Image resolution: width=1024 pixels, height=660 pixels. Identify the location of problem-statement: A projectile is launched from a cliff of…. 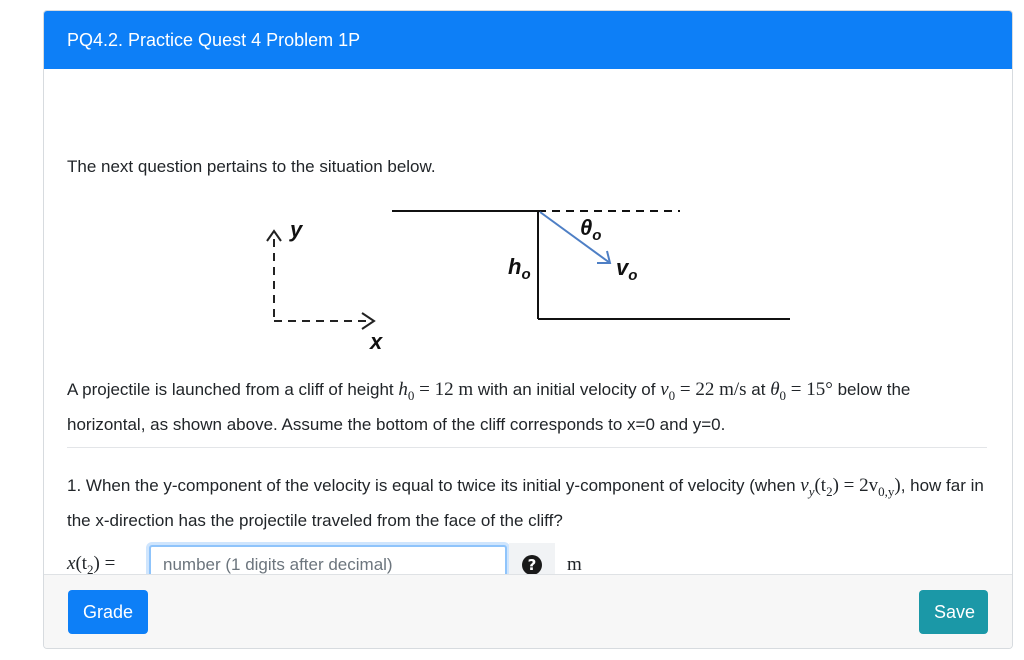
(489, 406).